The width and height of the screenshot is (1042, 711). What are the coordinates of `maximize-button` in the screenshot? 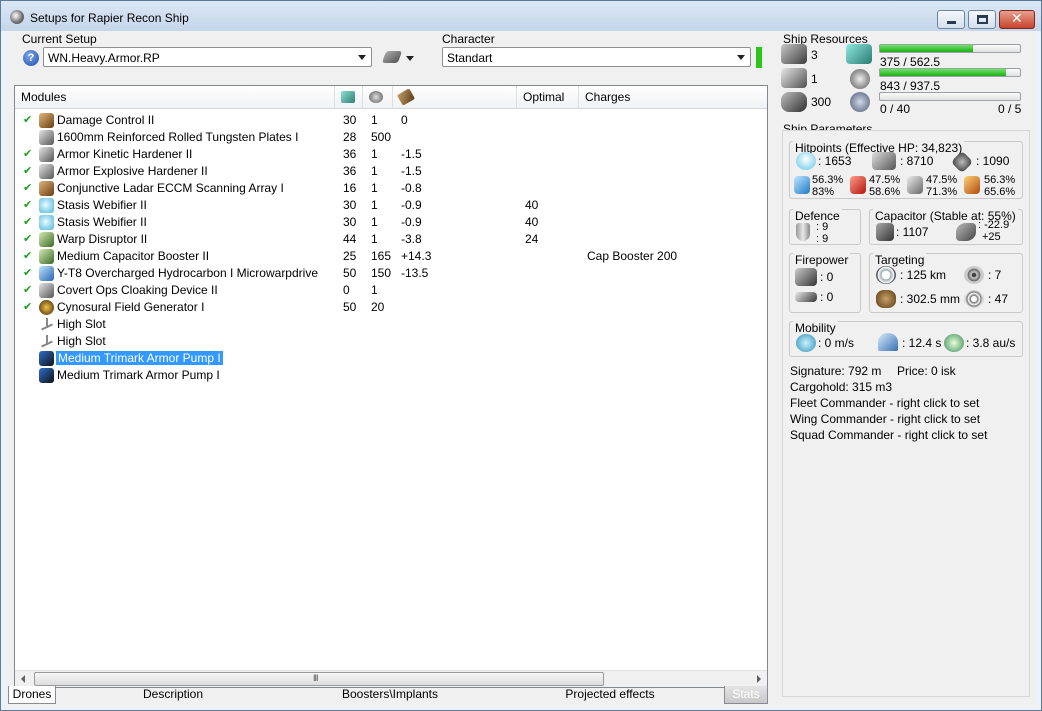 It's located at (982, 19).